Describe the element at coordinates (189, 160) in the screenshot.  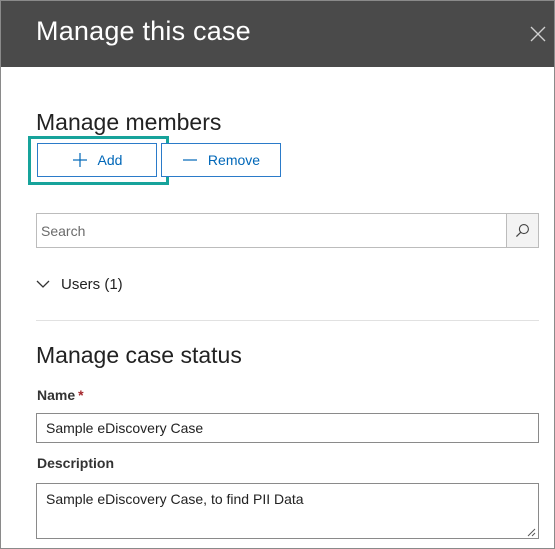
I see `minus-icon` at that location.